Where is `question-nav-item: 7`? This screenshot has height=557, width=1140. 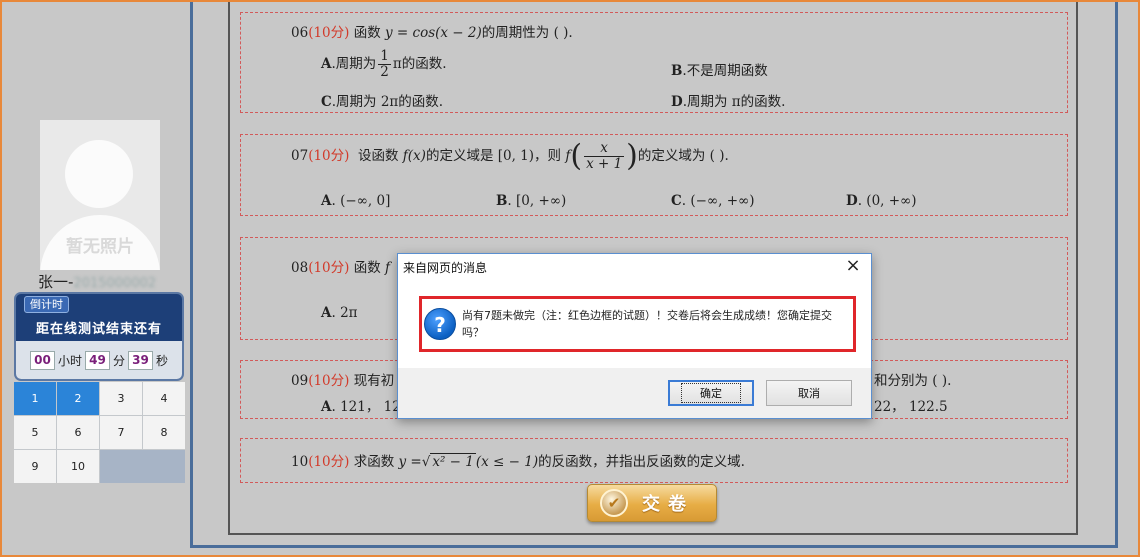
question-nav-item: 7 is located at coordinates (121, 432).